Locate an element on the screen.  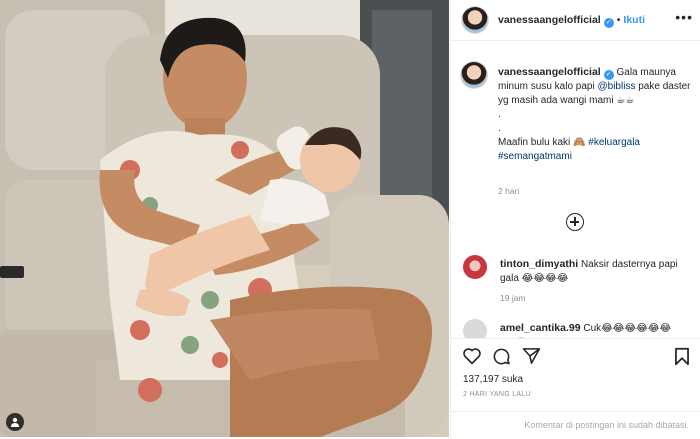
likes-count: 137,197 suka is located at coordinates (493, 379).